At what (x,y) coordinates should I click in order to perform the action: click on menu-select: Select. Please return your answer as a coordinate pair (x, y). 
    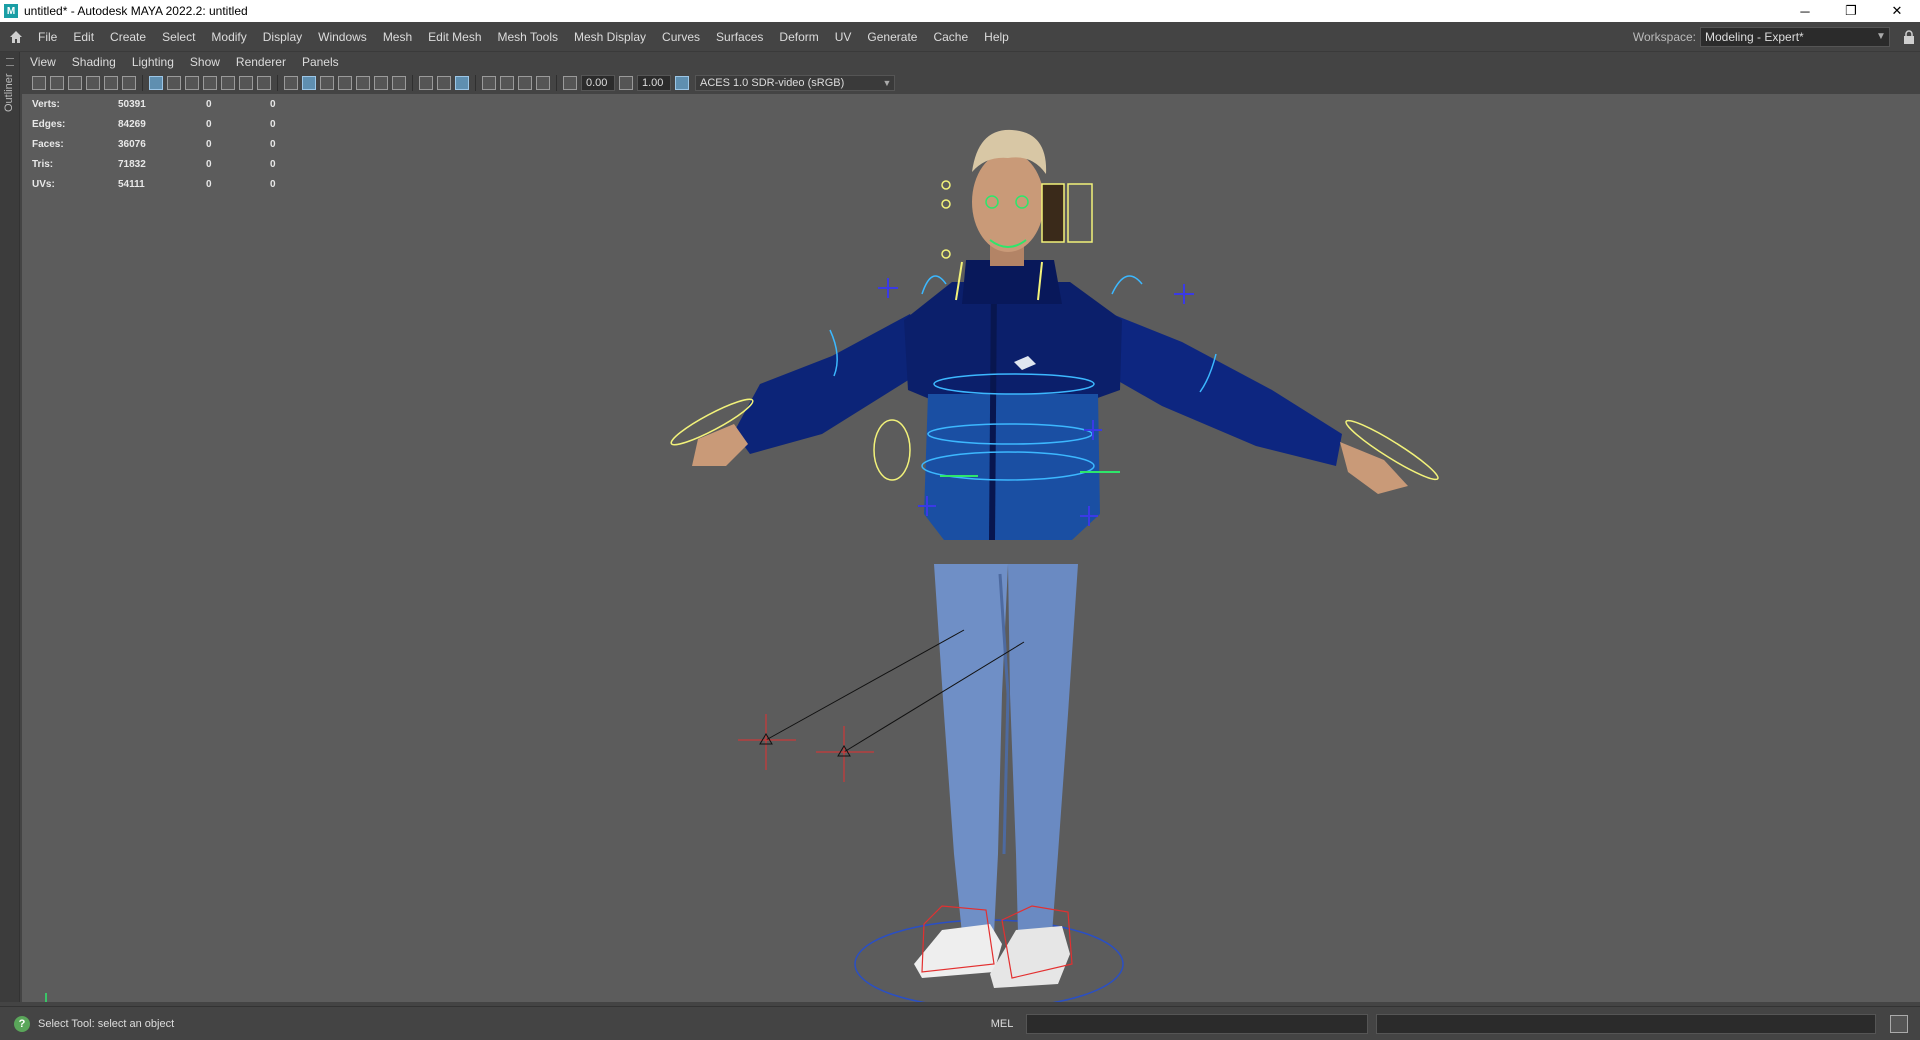
    Looking at the image, I should click on (178, 37).